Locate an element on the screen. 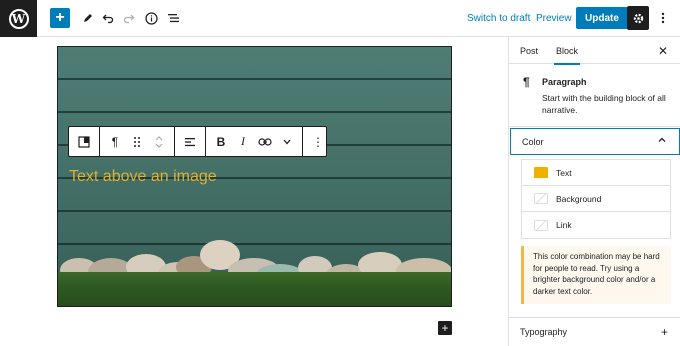 This screenshot has height=346, width=680. cover-block-icon is located at coordinates (84, 141).